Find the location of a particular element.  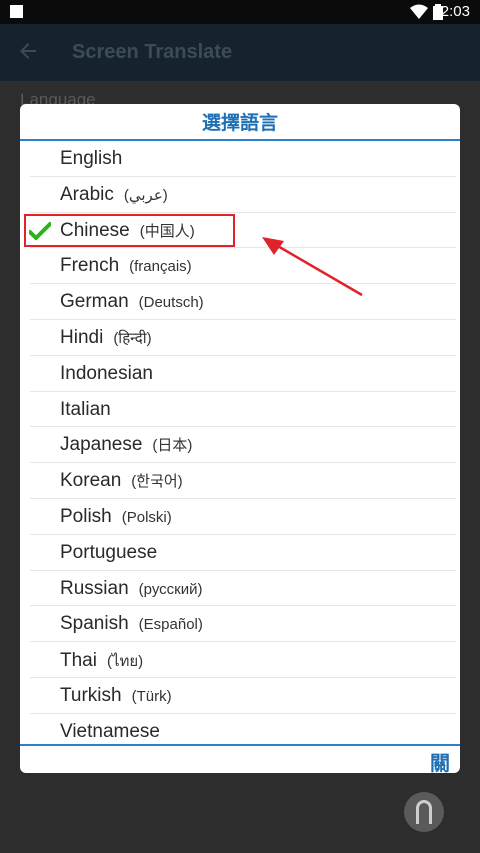

language-native-name: (français) is located at coordinates (160, 267).